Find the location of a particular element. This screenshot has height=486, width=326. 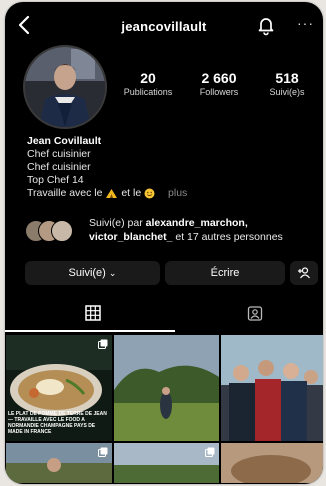

avatar-photo is located at coordinates (65, 87).